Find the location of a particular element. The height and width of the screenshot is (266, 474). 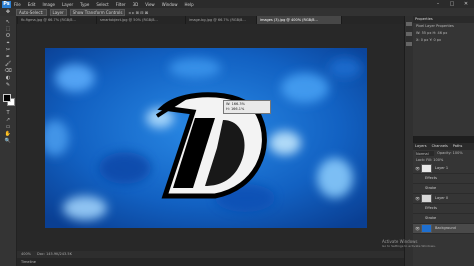

fill-value: 100% is located at coordinates (438, 160).